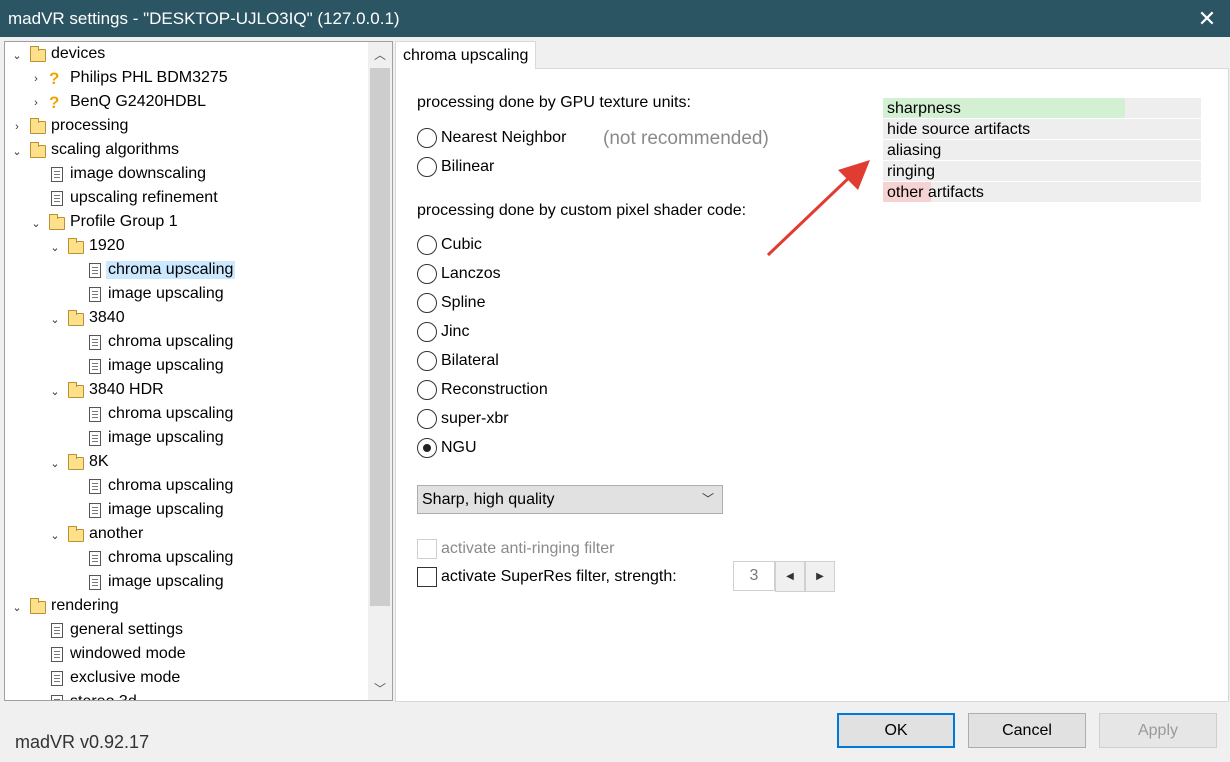 The width and height of the screenshot is (1230, 762). Describe the element at coordinates (1158, 730) in the screenshot. I see `apply-button: Apply` at that location.